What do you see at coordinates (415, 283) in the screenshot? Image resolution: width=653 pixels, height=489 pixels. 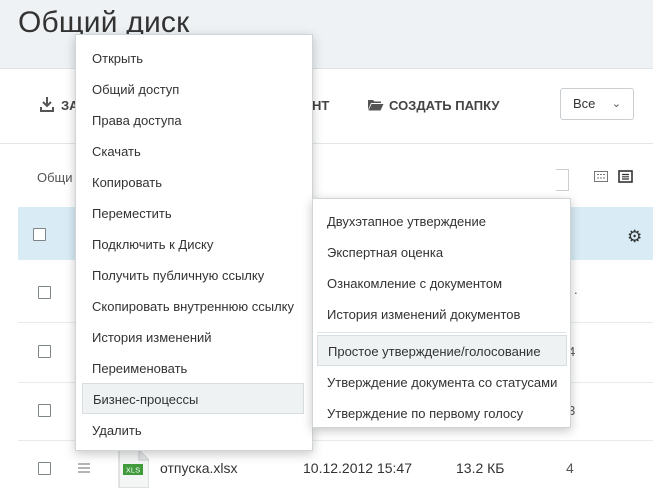 I see `submenu-item-label: Ознакомление с документом` at bounding box center [415, 283].